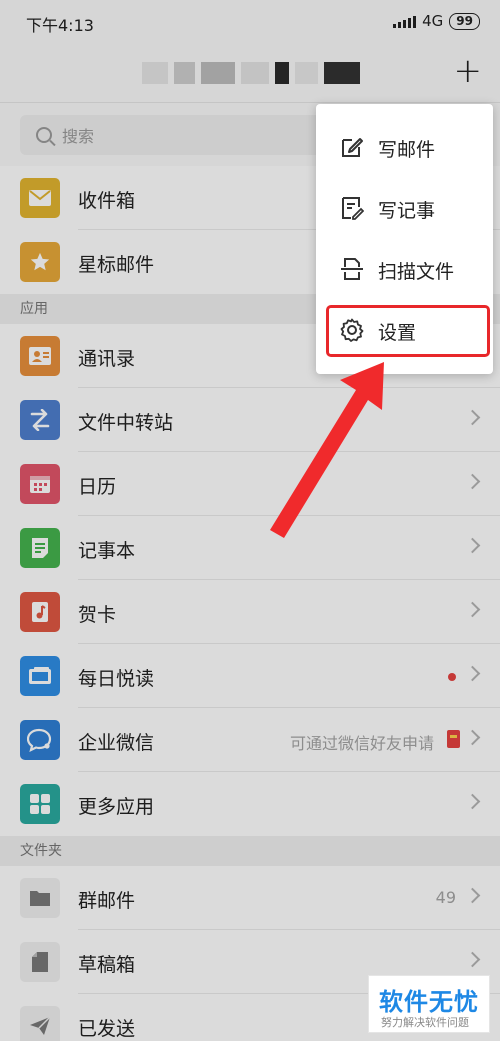 The width and height of the screenshot is (500, 1041). Describe the element at coordinates (425, 1022) in the screenshot. I see `watermark-subtitle: 努力解决软件问题` at that location.